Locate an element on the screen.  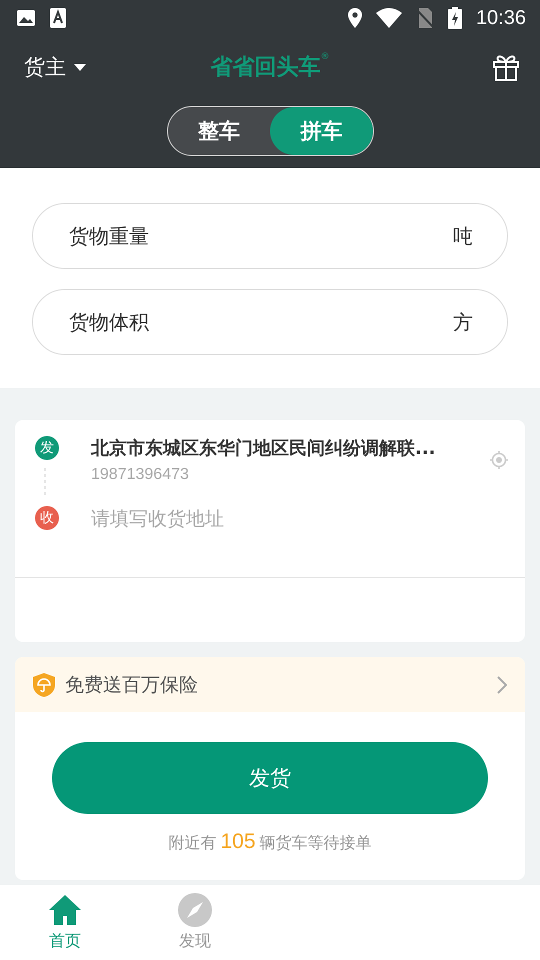
unit-label: 方 is located at coordinates (463, 322).